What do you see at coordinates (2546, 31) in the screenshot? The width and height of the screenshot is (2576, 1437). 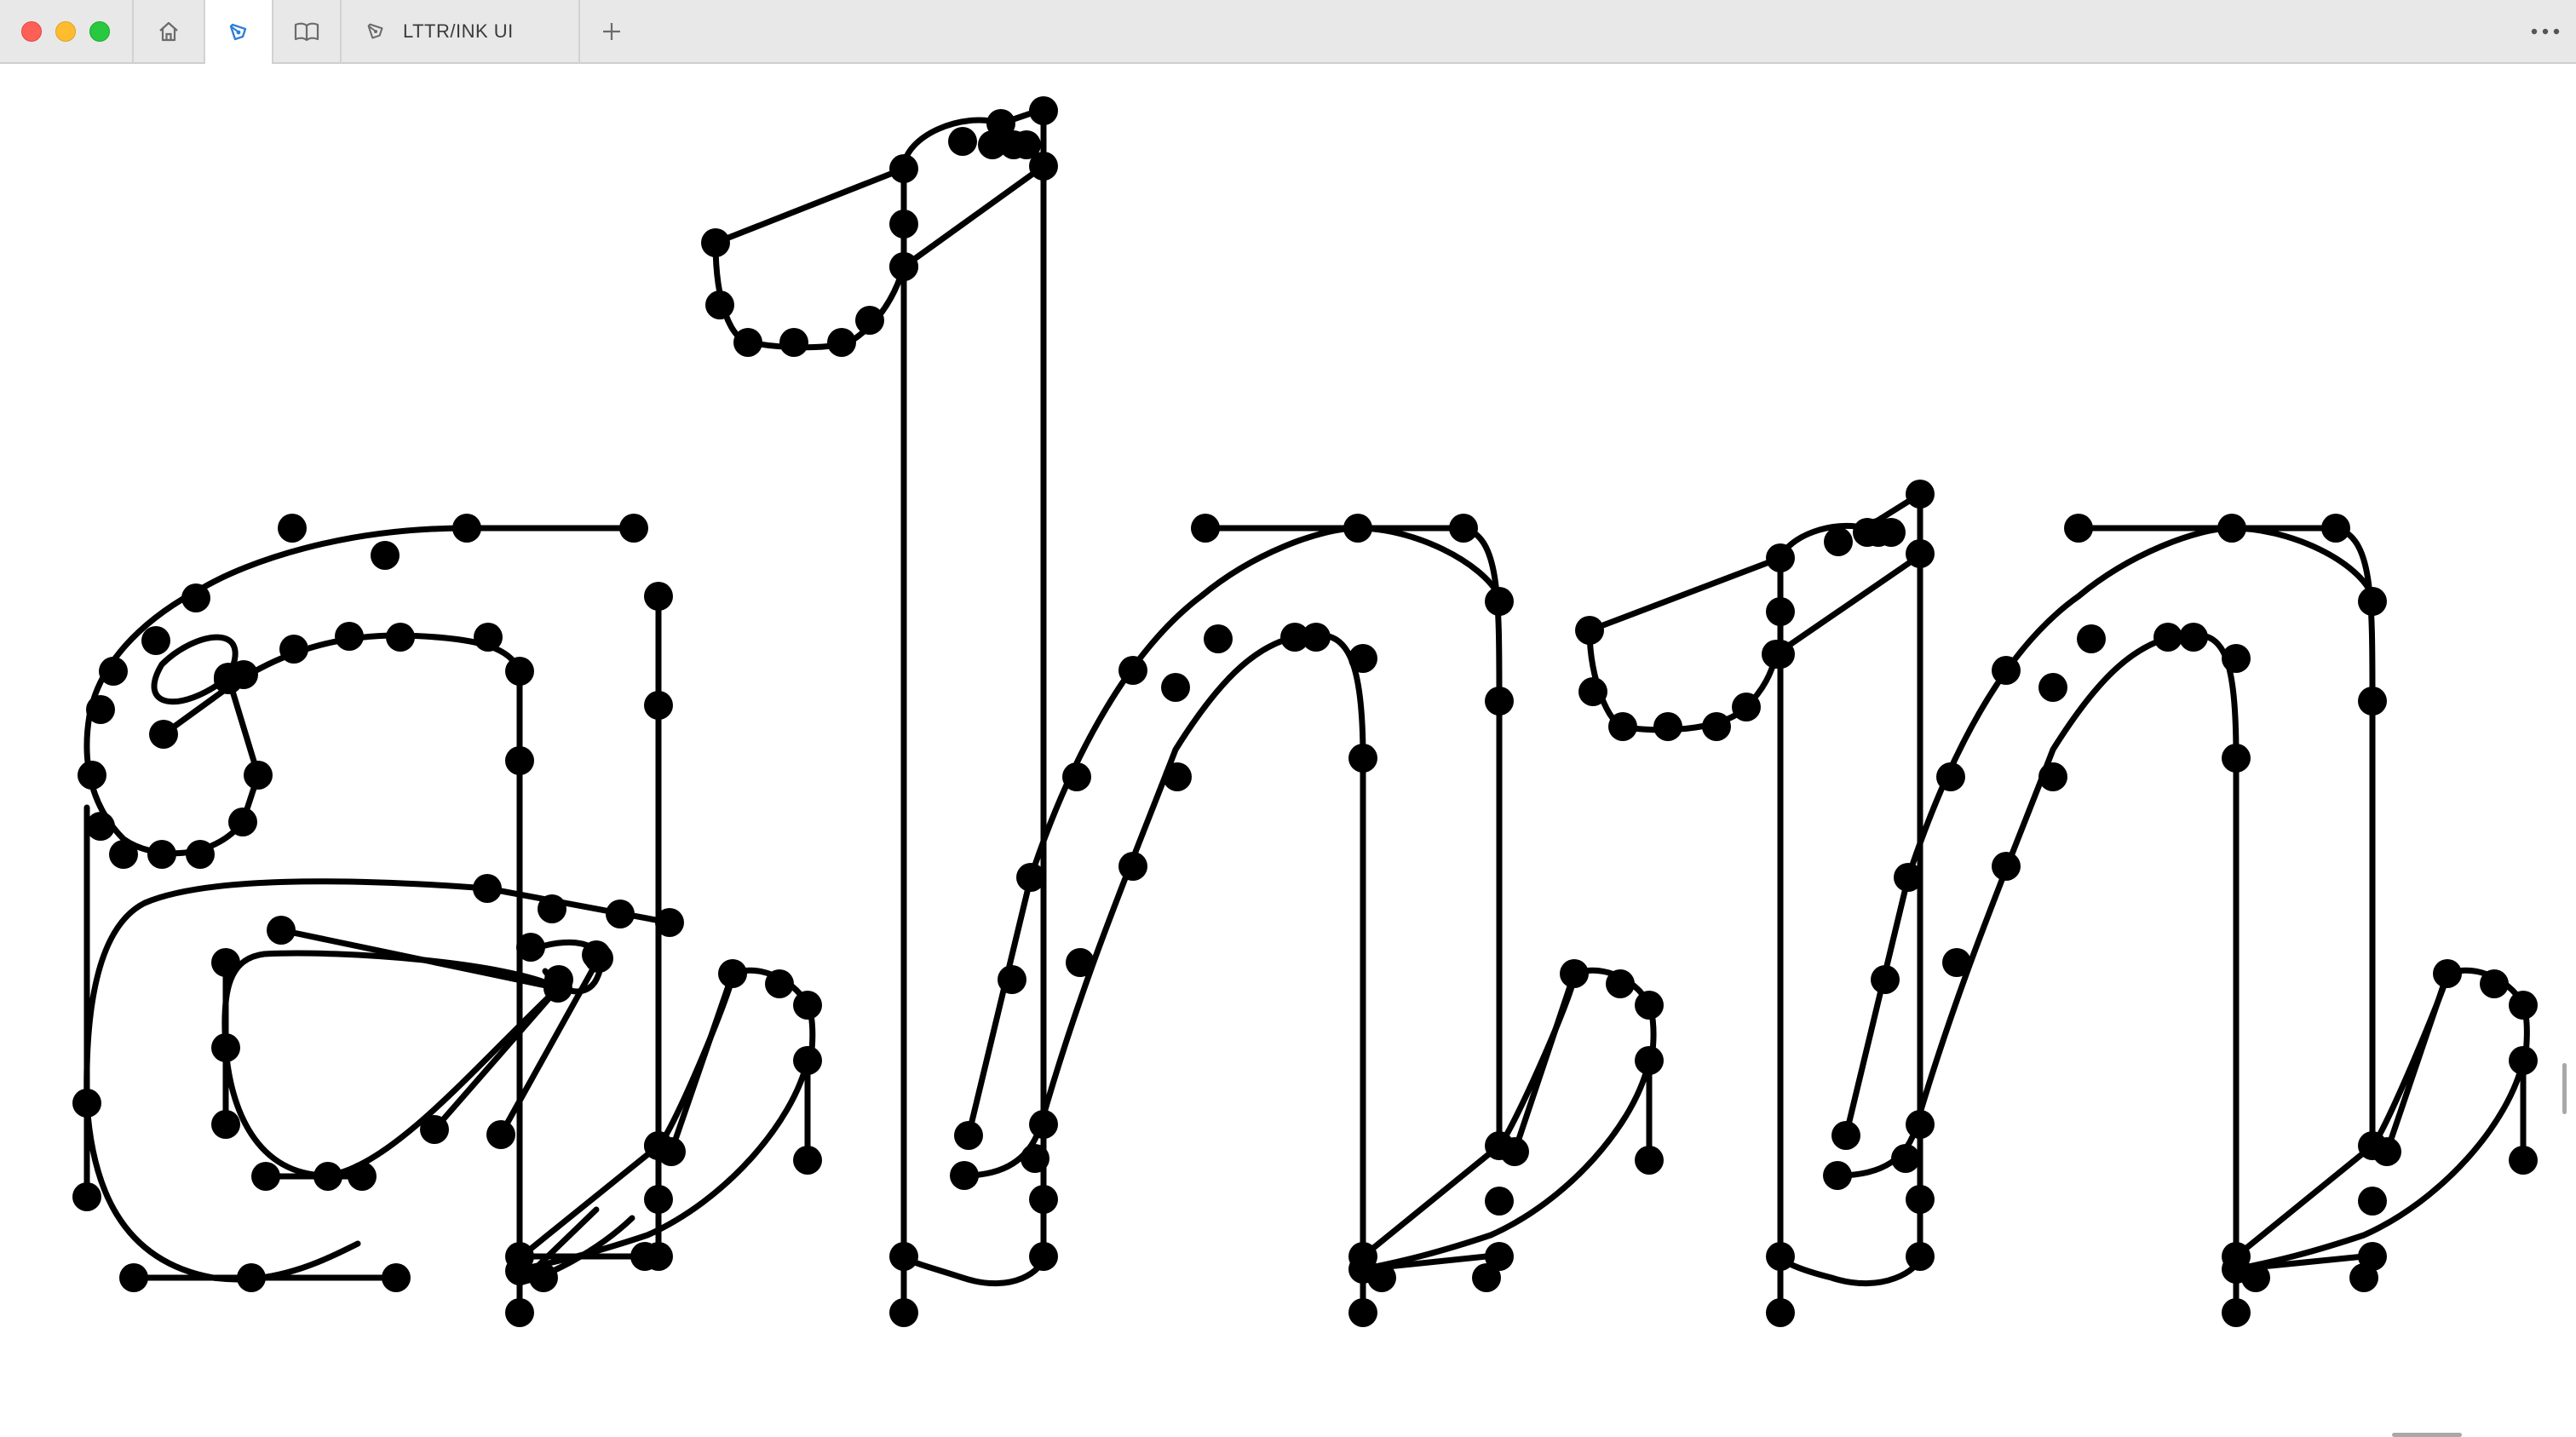 I see `more-options-button` at bounding box center [2546, 31].